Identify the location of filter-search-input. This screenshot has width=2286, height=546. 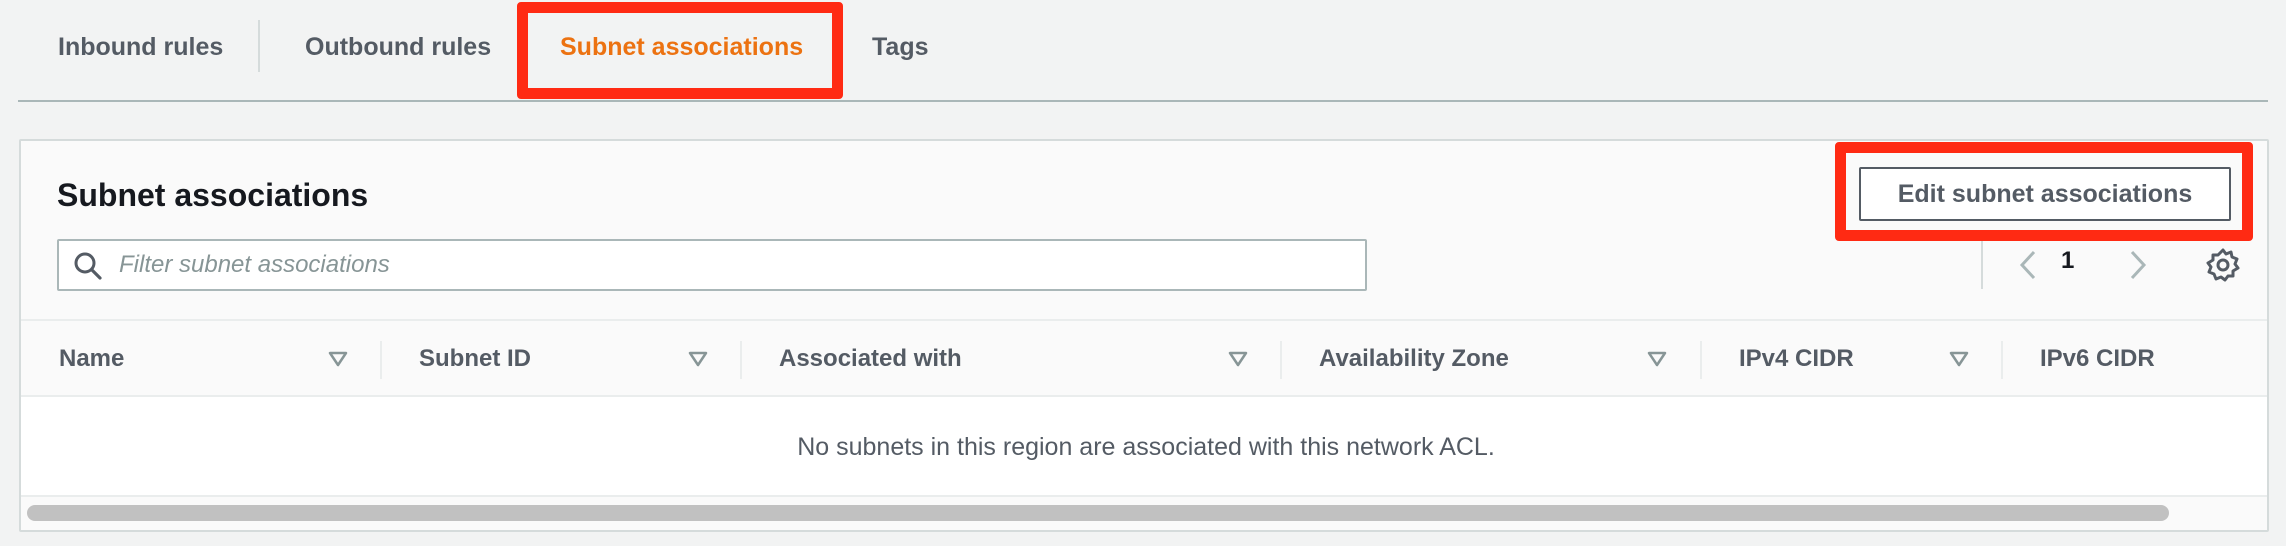
(734, 265).